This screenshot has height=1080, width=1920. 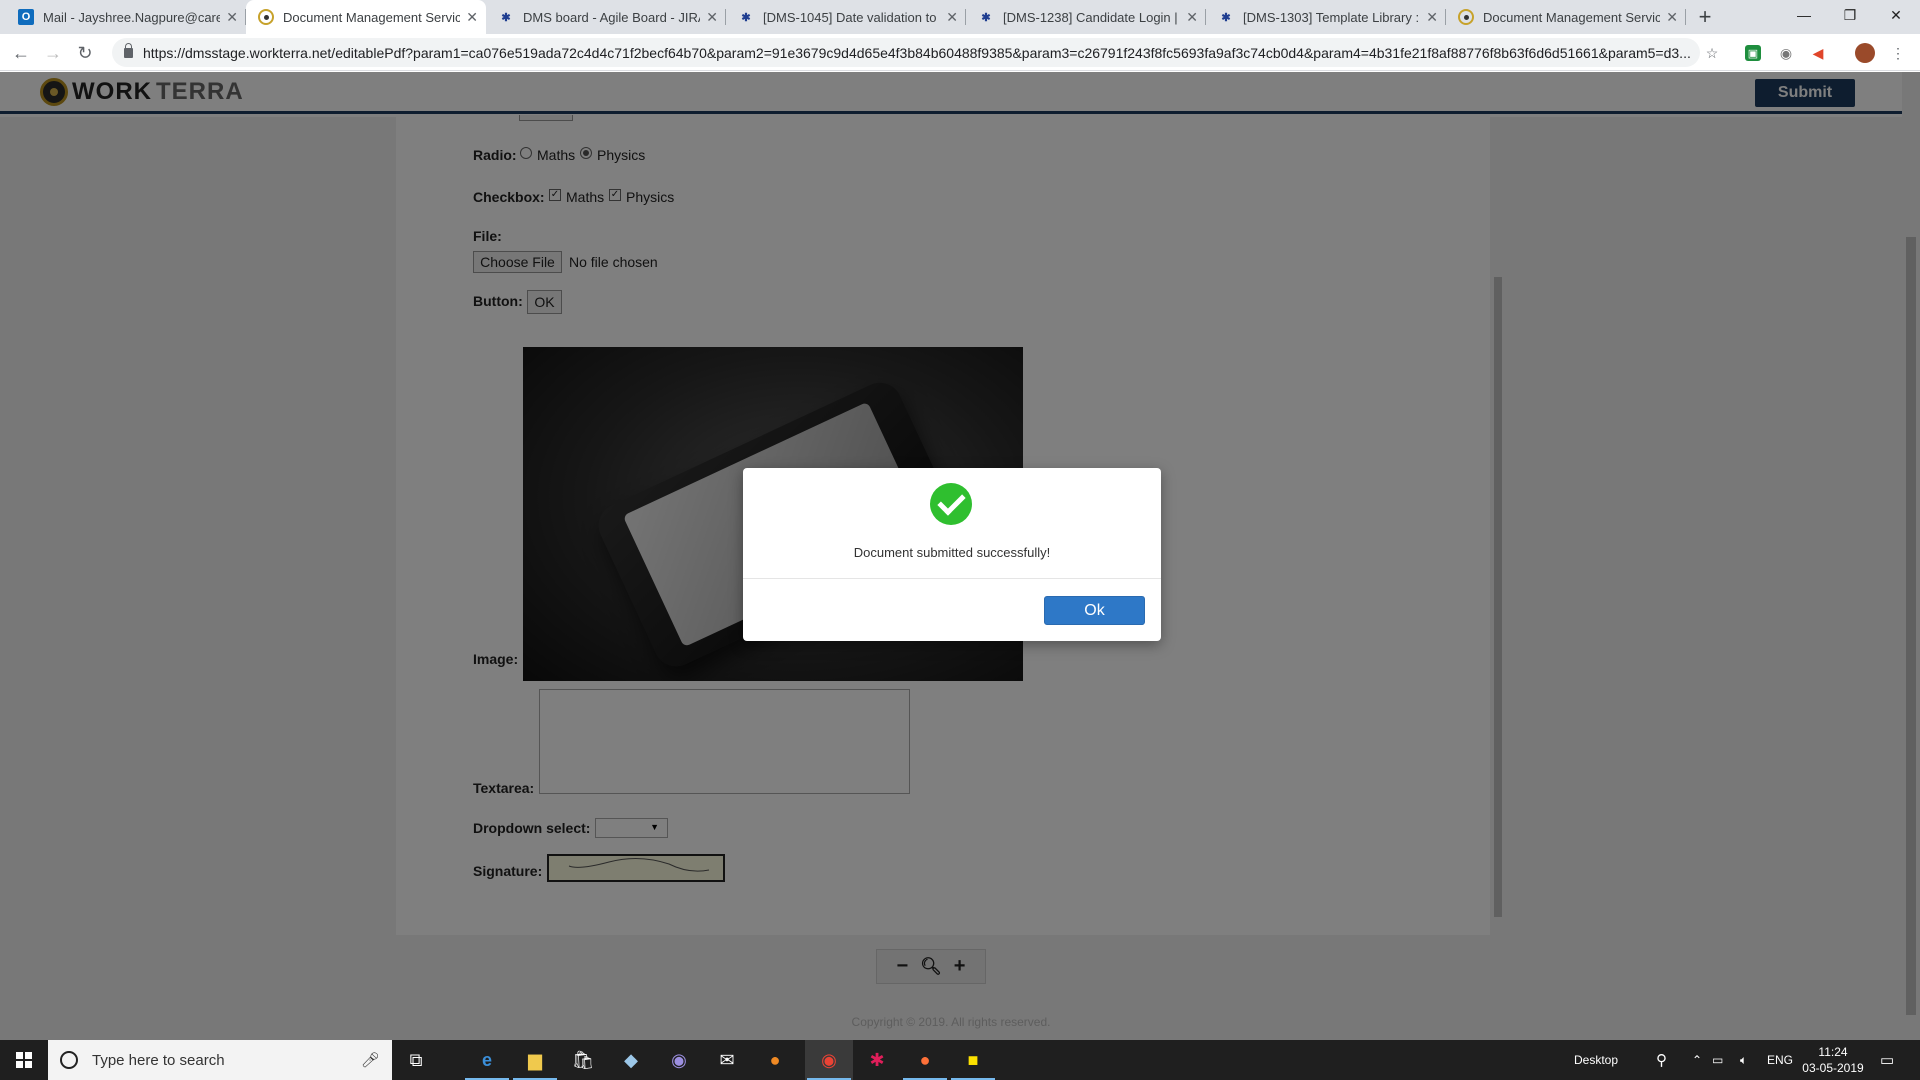 I want to click on clock-date: 03-05-2019, so click(x=1833, y=1068).